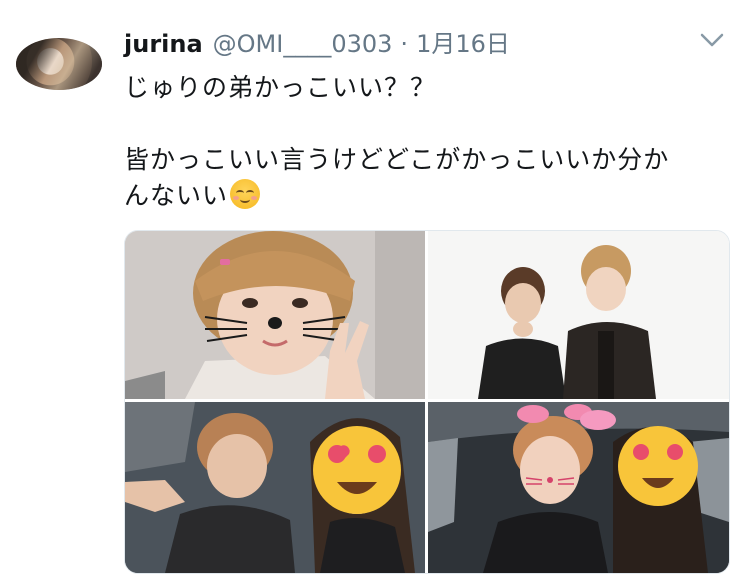 Image resolution: width=738 pixels, height=582 pixels. I want to click on avatar, so click(59, 64).